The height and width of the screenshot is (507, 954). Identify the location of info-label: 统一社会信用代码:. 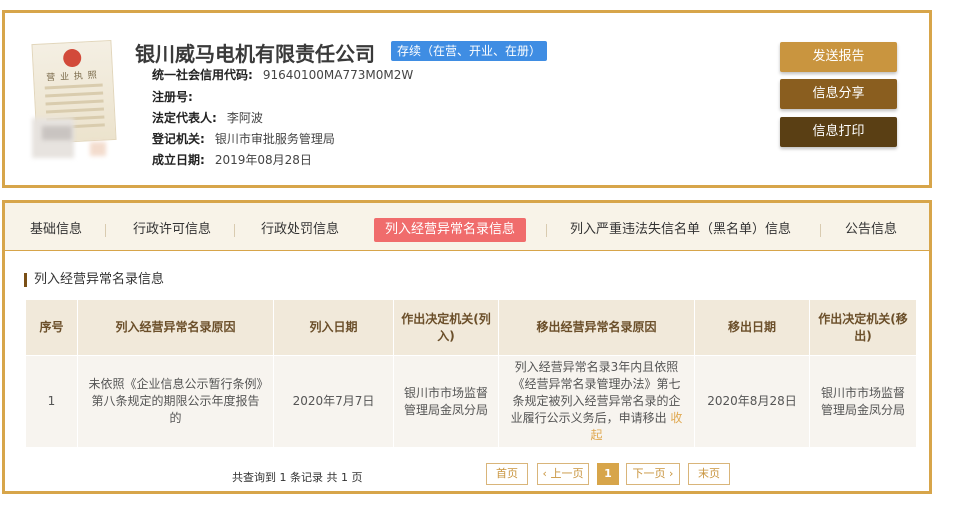
(202, 75).